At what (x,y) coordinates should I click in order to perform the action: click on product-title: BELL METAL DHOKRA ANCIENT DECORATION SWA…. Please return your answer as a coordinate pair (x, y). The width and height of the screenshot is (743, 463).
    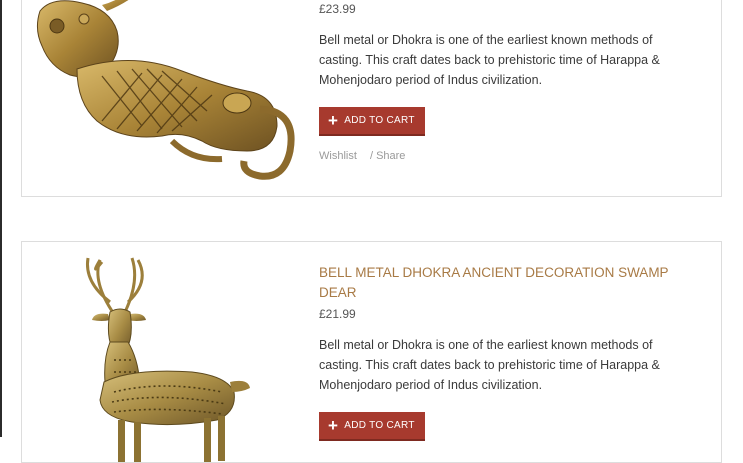
    Looking at the image, I should click on (509, 283).